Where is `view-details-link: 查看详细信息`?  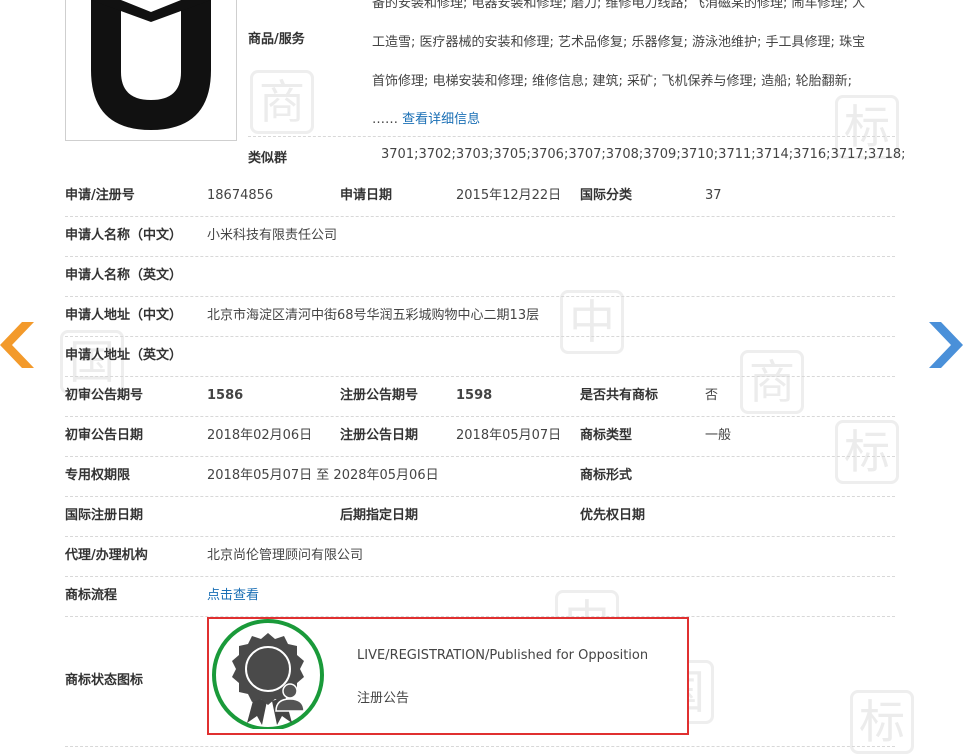 view-details-link: 查看详细信息 is located at coordinates (441, 119).